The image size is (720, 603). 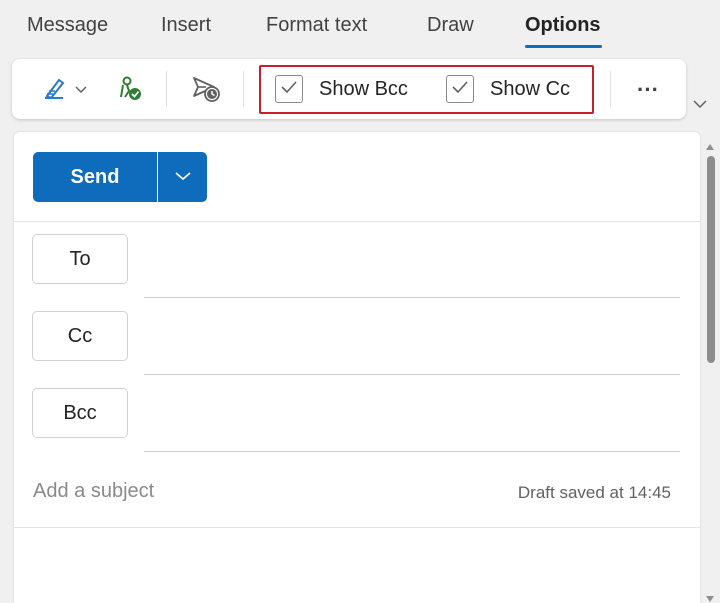 I want to click on show-bcc-label: Show Bcc, so click(x=363, y=88).